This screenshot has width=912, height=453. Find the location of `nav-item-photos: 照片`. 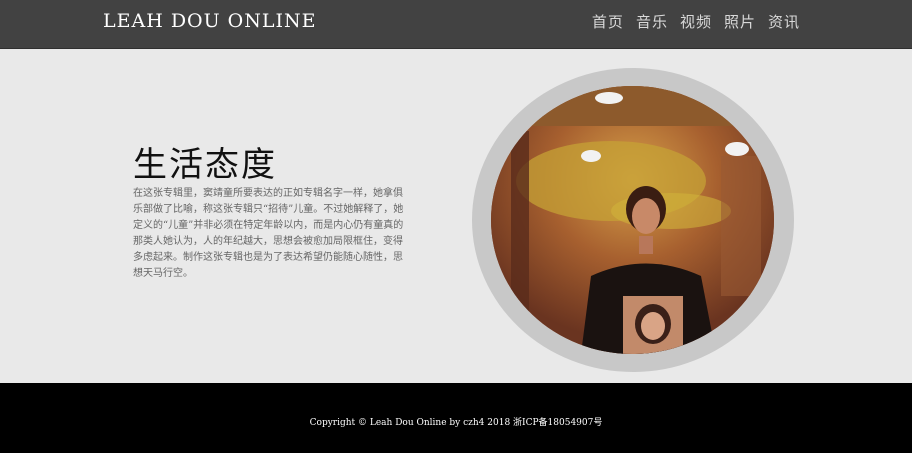

nav-item-photos: 照片 is located at coordinates (740, 21).